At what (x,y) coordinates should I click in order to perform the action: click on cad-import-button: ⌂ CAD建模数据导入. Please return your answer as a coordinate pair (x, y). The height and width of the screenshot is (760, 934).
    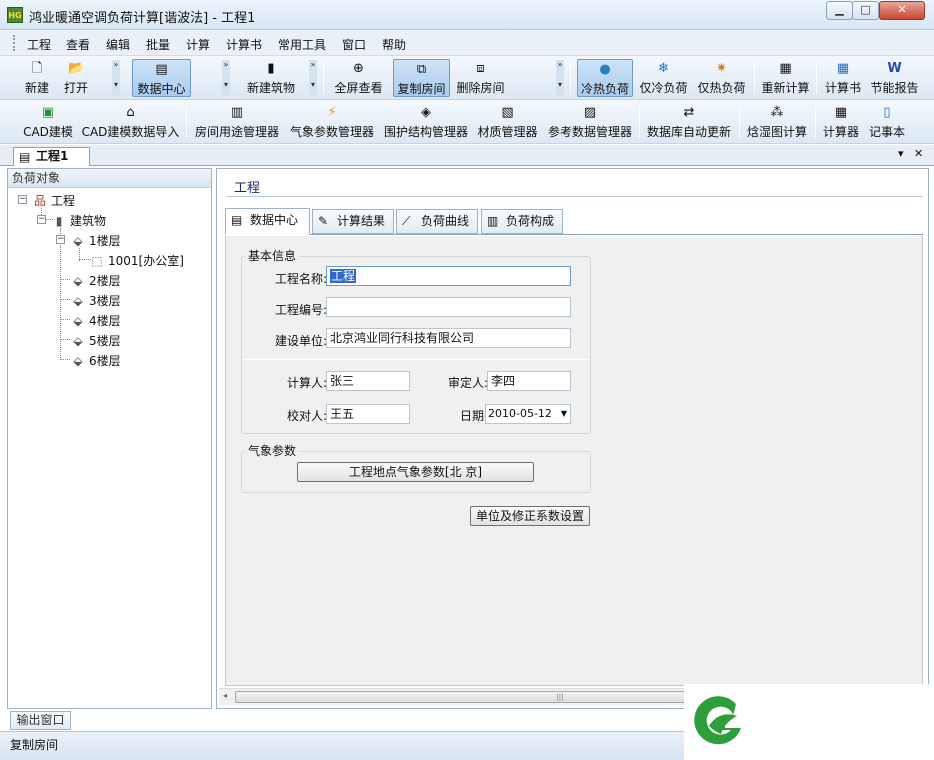
    Looking at the image, I should click on (130, 122).